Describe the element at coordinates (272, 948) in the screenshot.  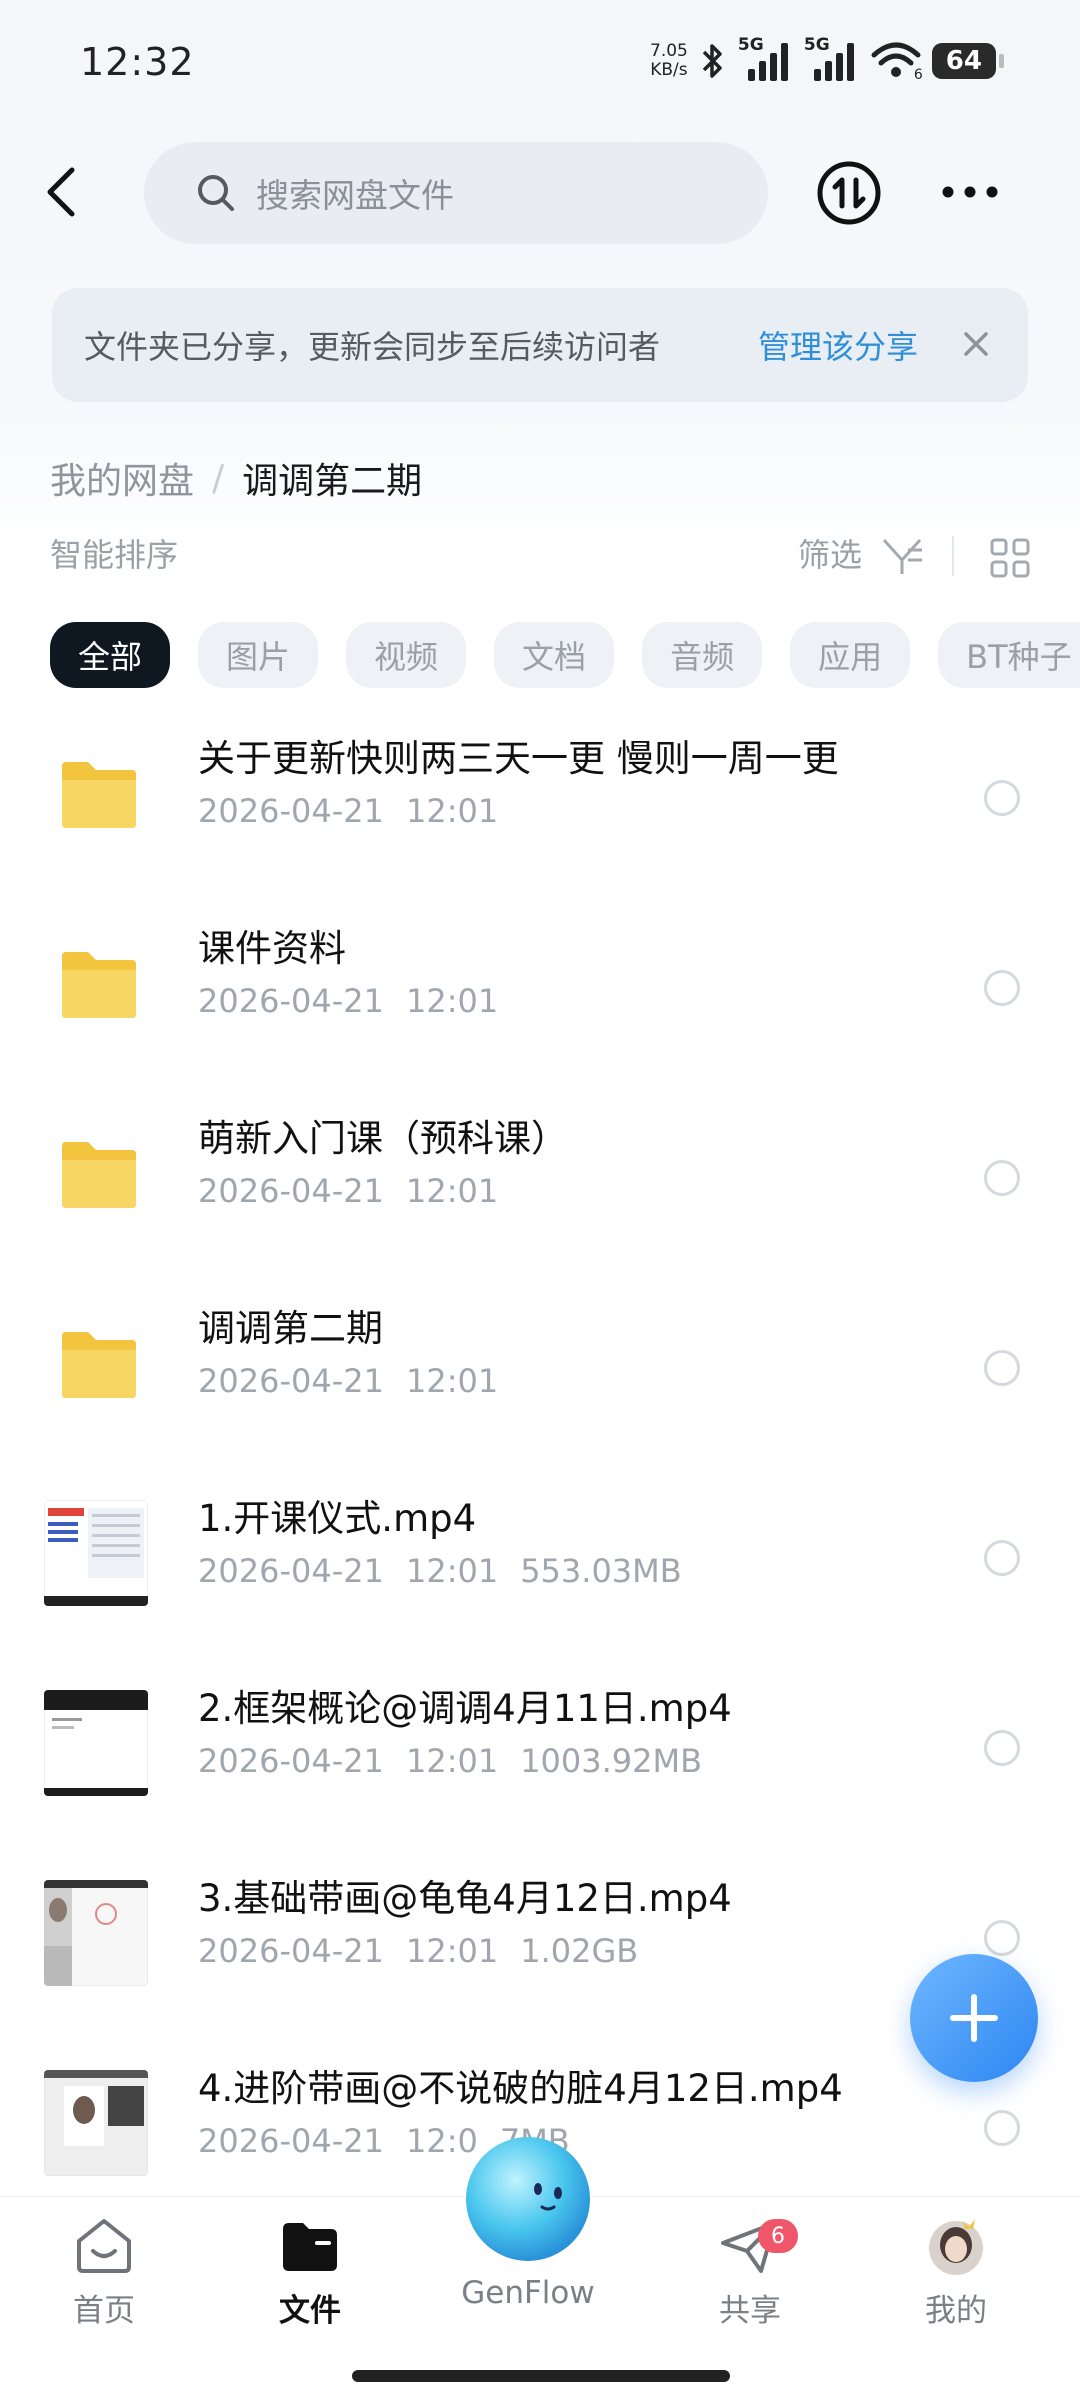
I see `file-name: 课件资料` at that location.